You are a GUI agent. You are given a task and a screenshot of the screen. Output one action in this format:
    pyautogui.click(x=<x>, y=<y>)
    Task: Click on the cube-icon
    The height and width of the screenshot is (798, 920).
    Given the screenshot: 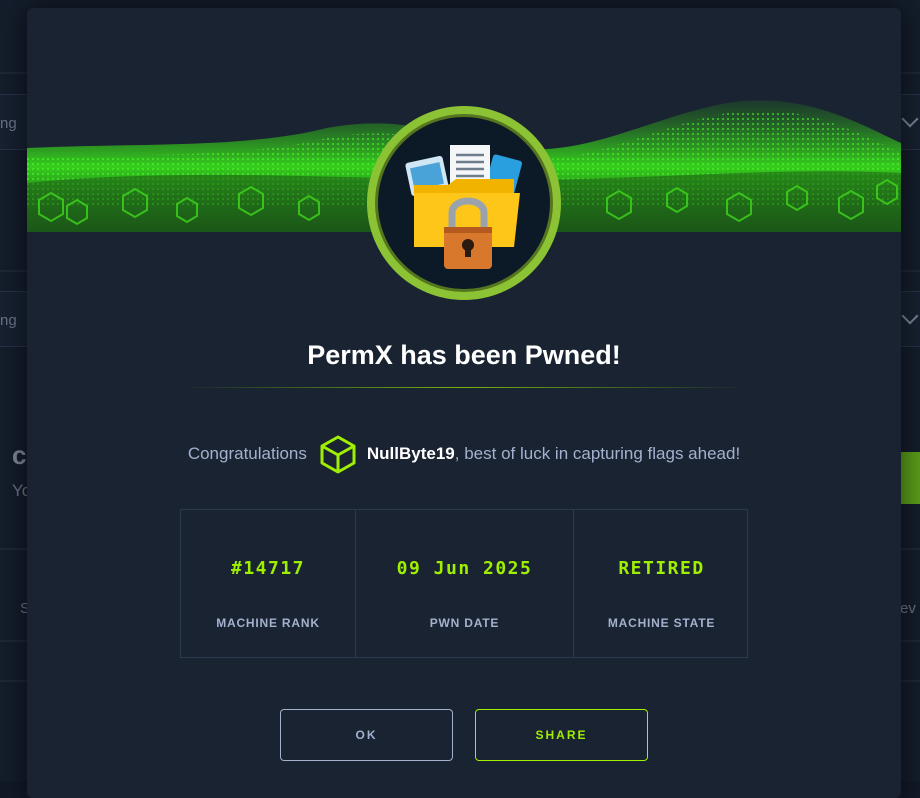 What is the action you would take?
    pyautogui.click(x=338, y=454)
    